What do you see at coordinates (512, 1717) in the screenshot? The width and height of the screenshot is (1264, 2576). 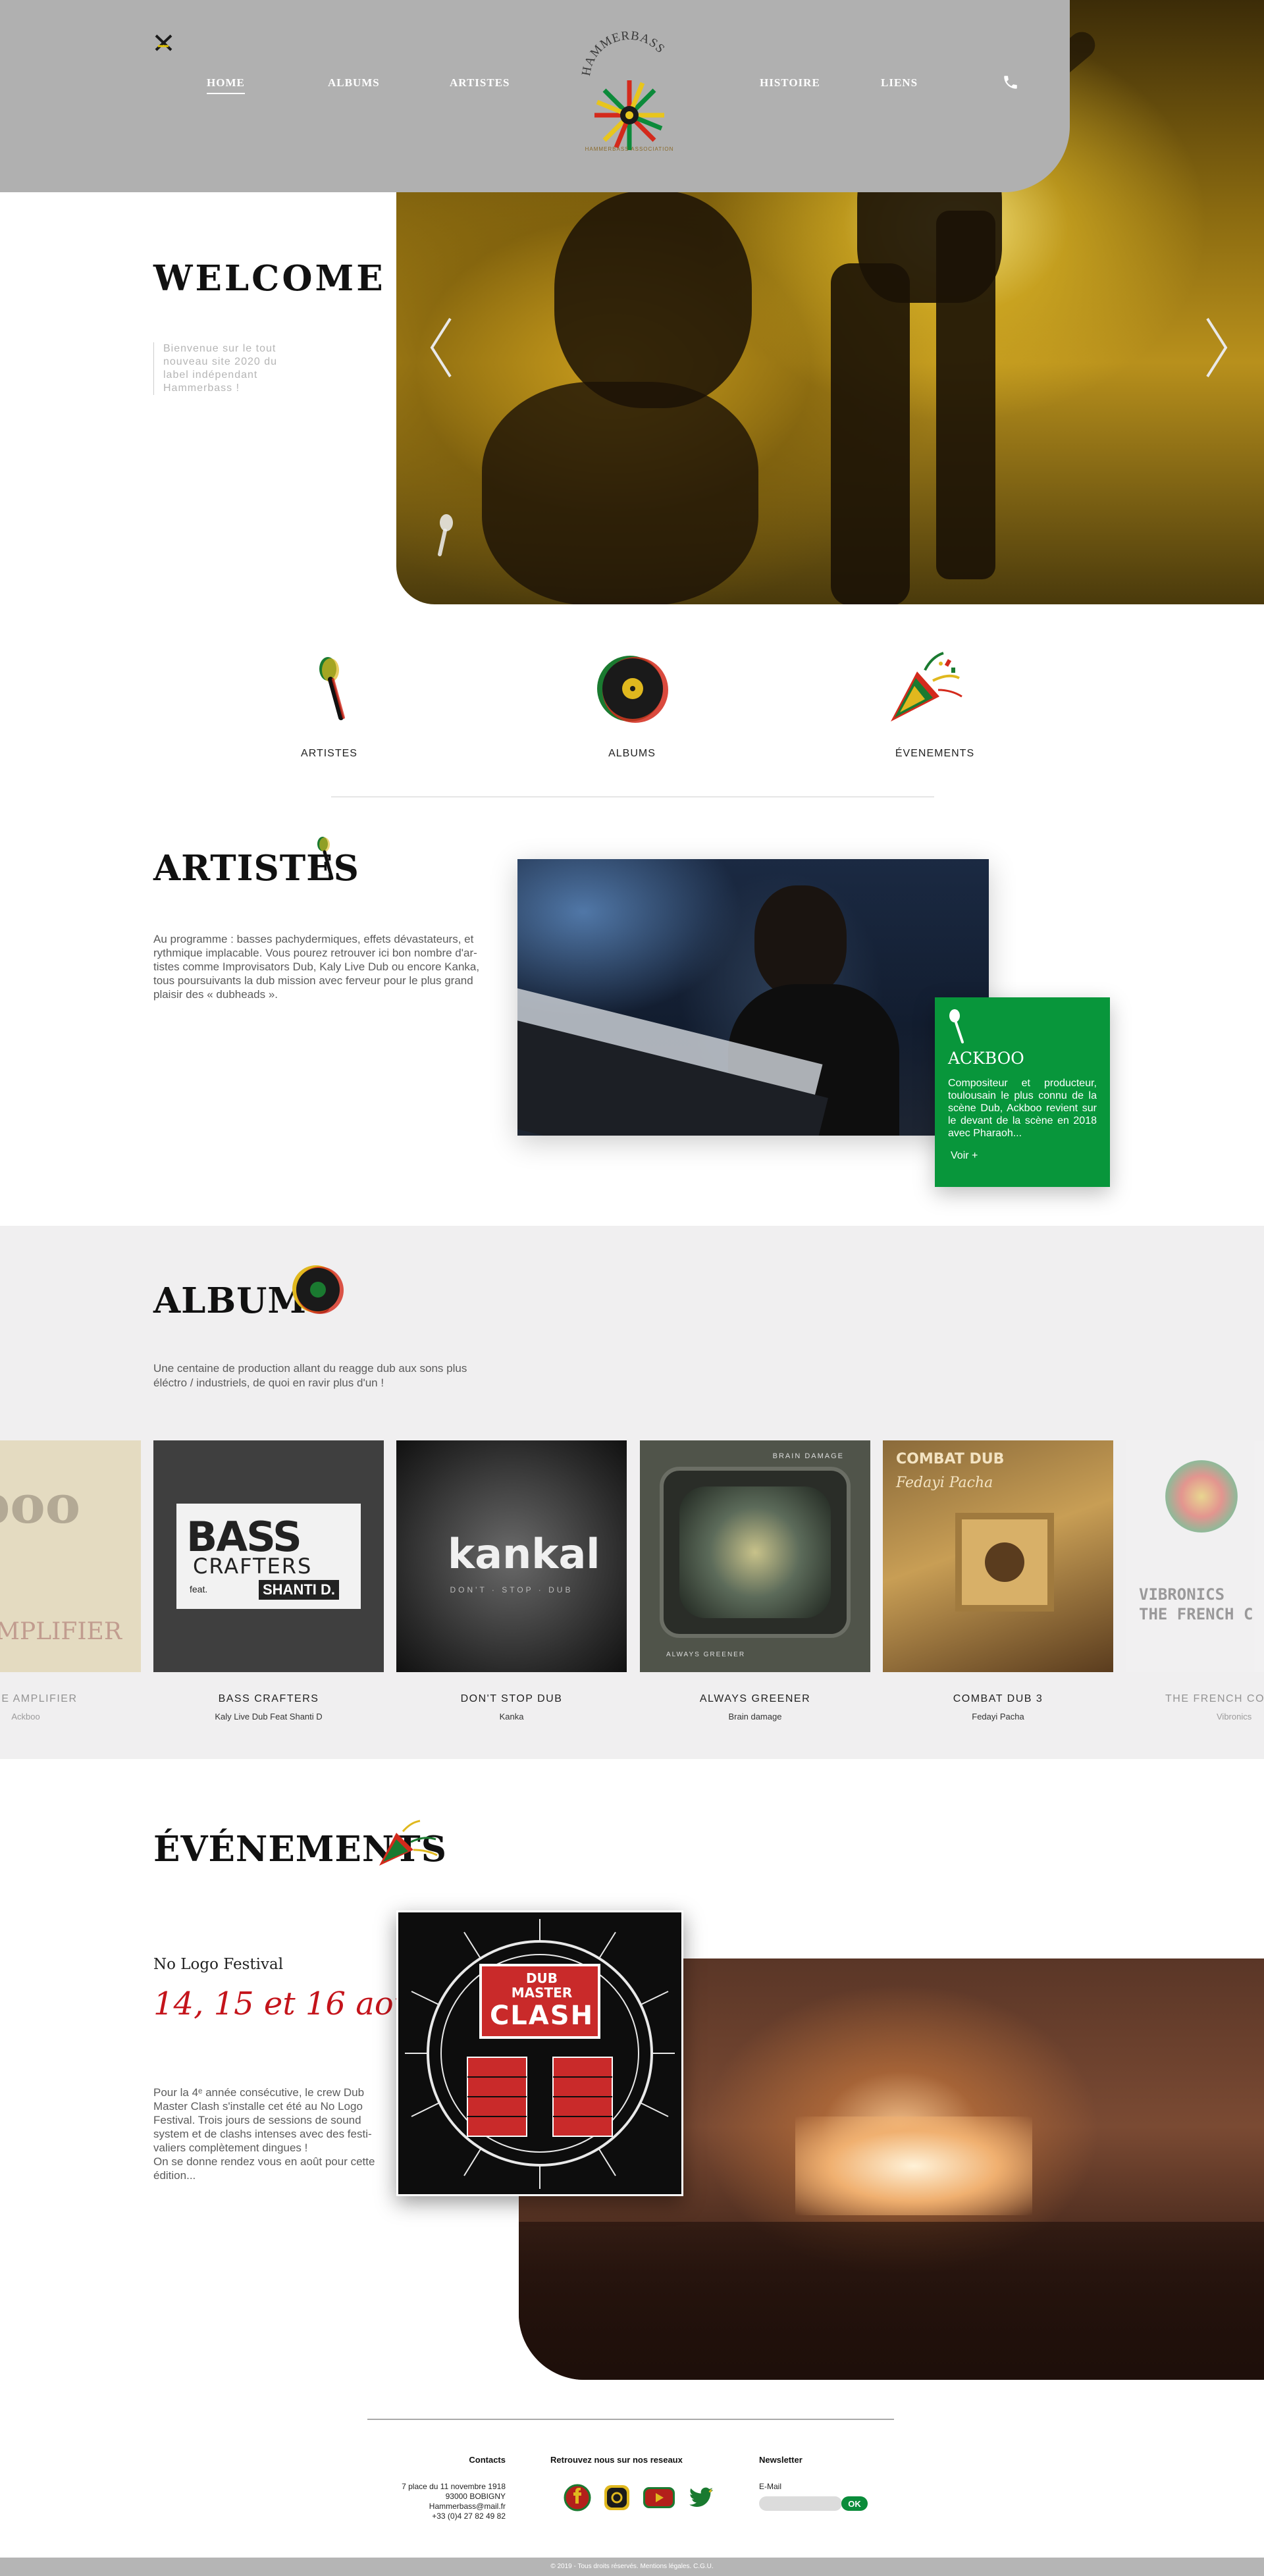 I see `album-artist: Kanka` at bounding box center [512, 1717].